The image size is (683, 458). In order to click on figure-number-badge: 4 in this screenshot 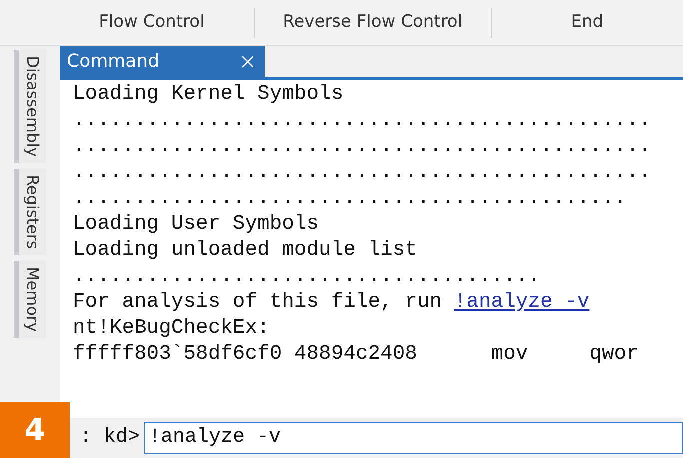, I will do `click(35, 430)`.